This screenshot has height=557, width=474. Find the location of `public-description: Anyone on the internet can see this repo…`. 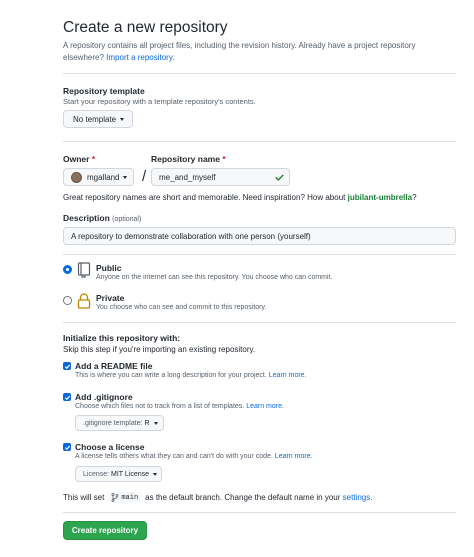

public-description: Anyone on the internet can see this repo… is located at coordinates (214, 277).